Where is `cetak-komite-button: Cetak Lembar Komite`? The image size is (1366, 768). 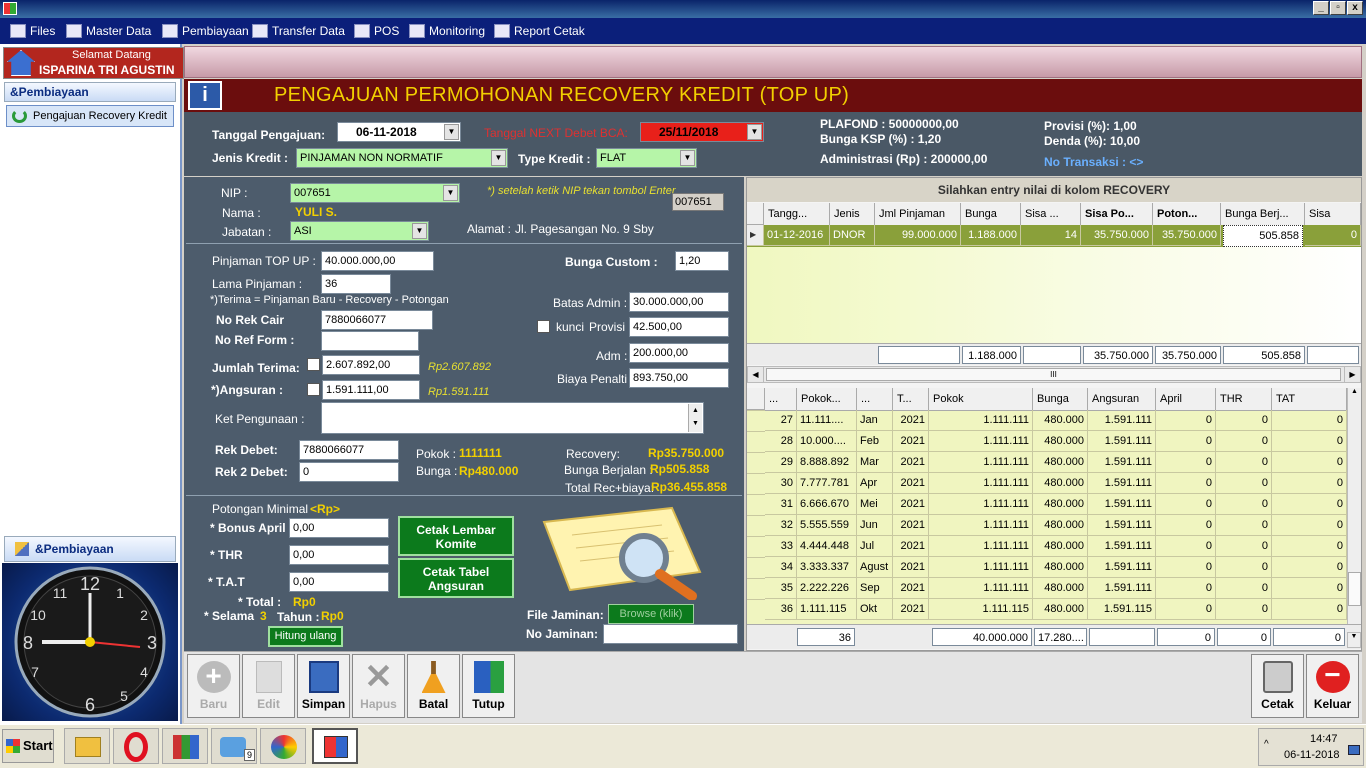 cetak-komite-button: Cetak Lembar Komite is located at coordinates (456, 536).